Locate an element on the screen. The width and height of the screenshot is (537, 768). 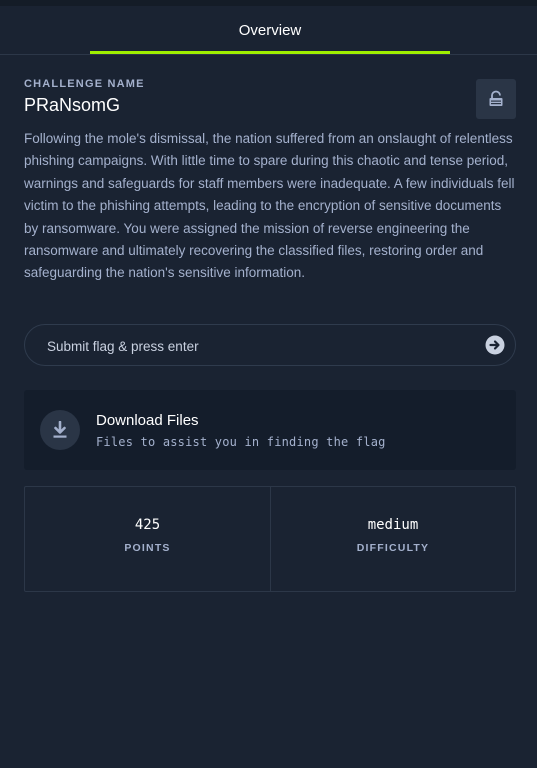
stats-panel: 425 POINTS medium DIFFICULTY is located at coordinates (270, 539).